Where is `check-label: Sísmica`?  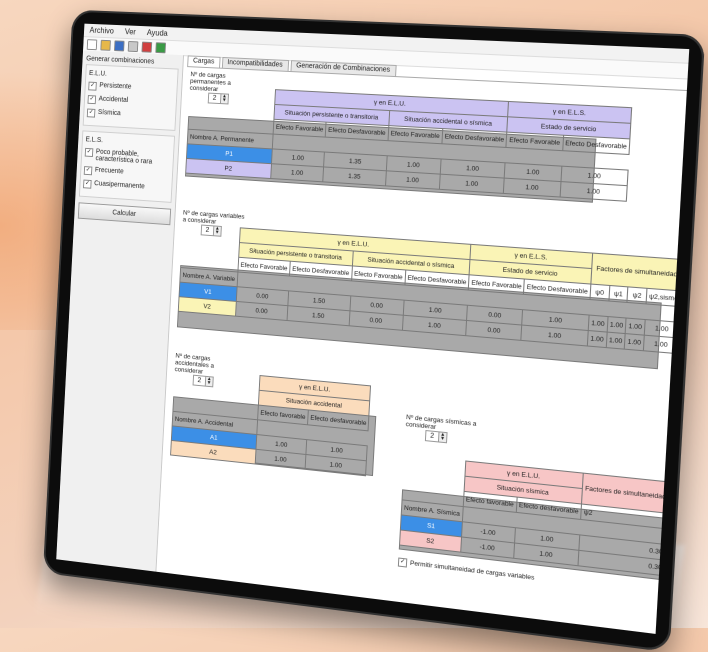 check-label: Sísmica is located at coordinates (109, 113).